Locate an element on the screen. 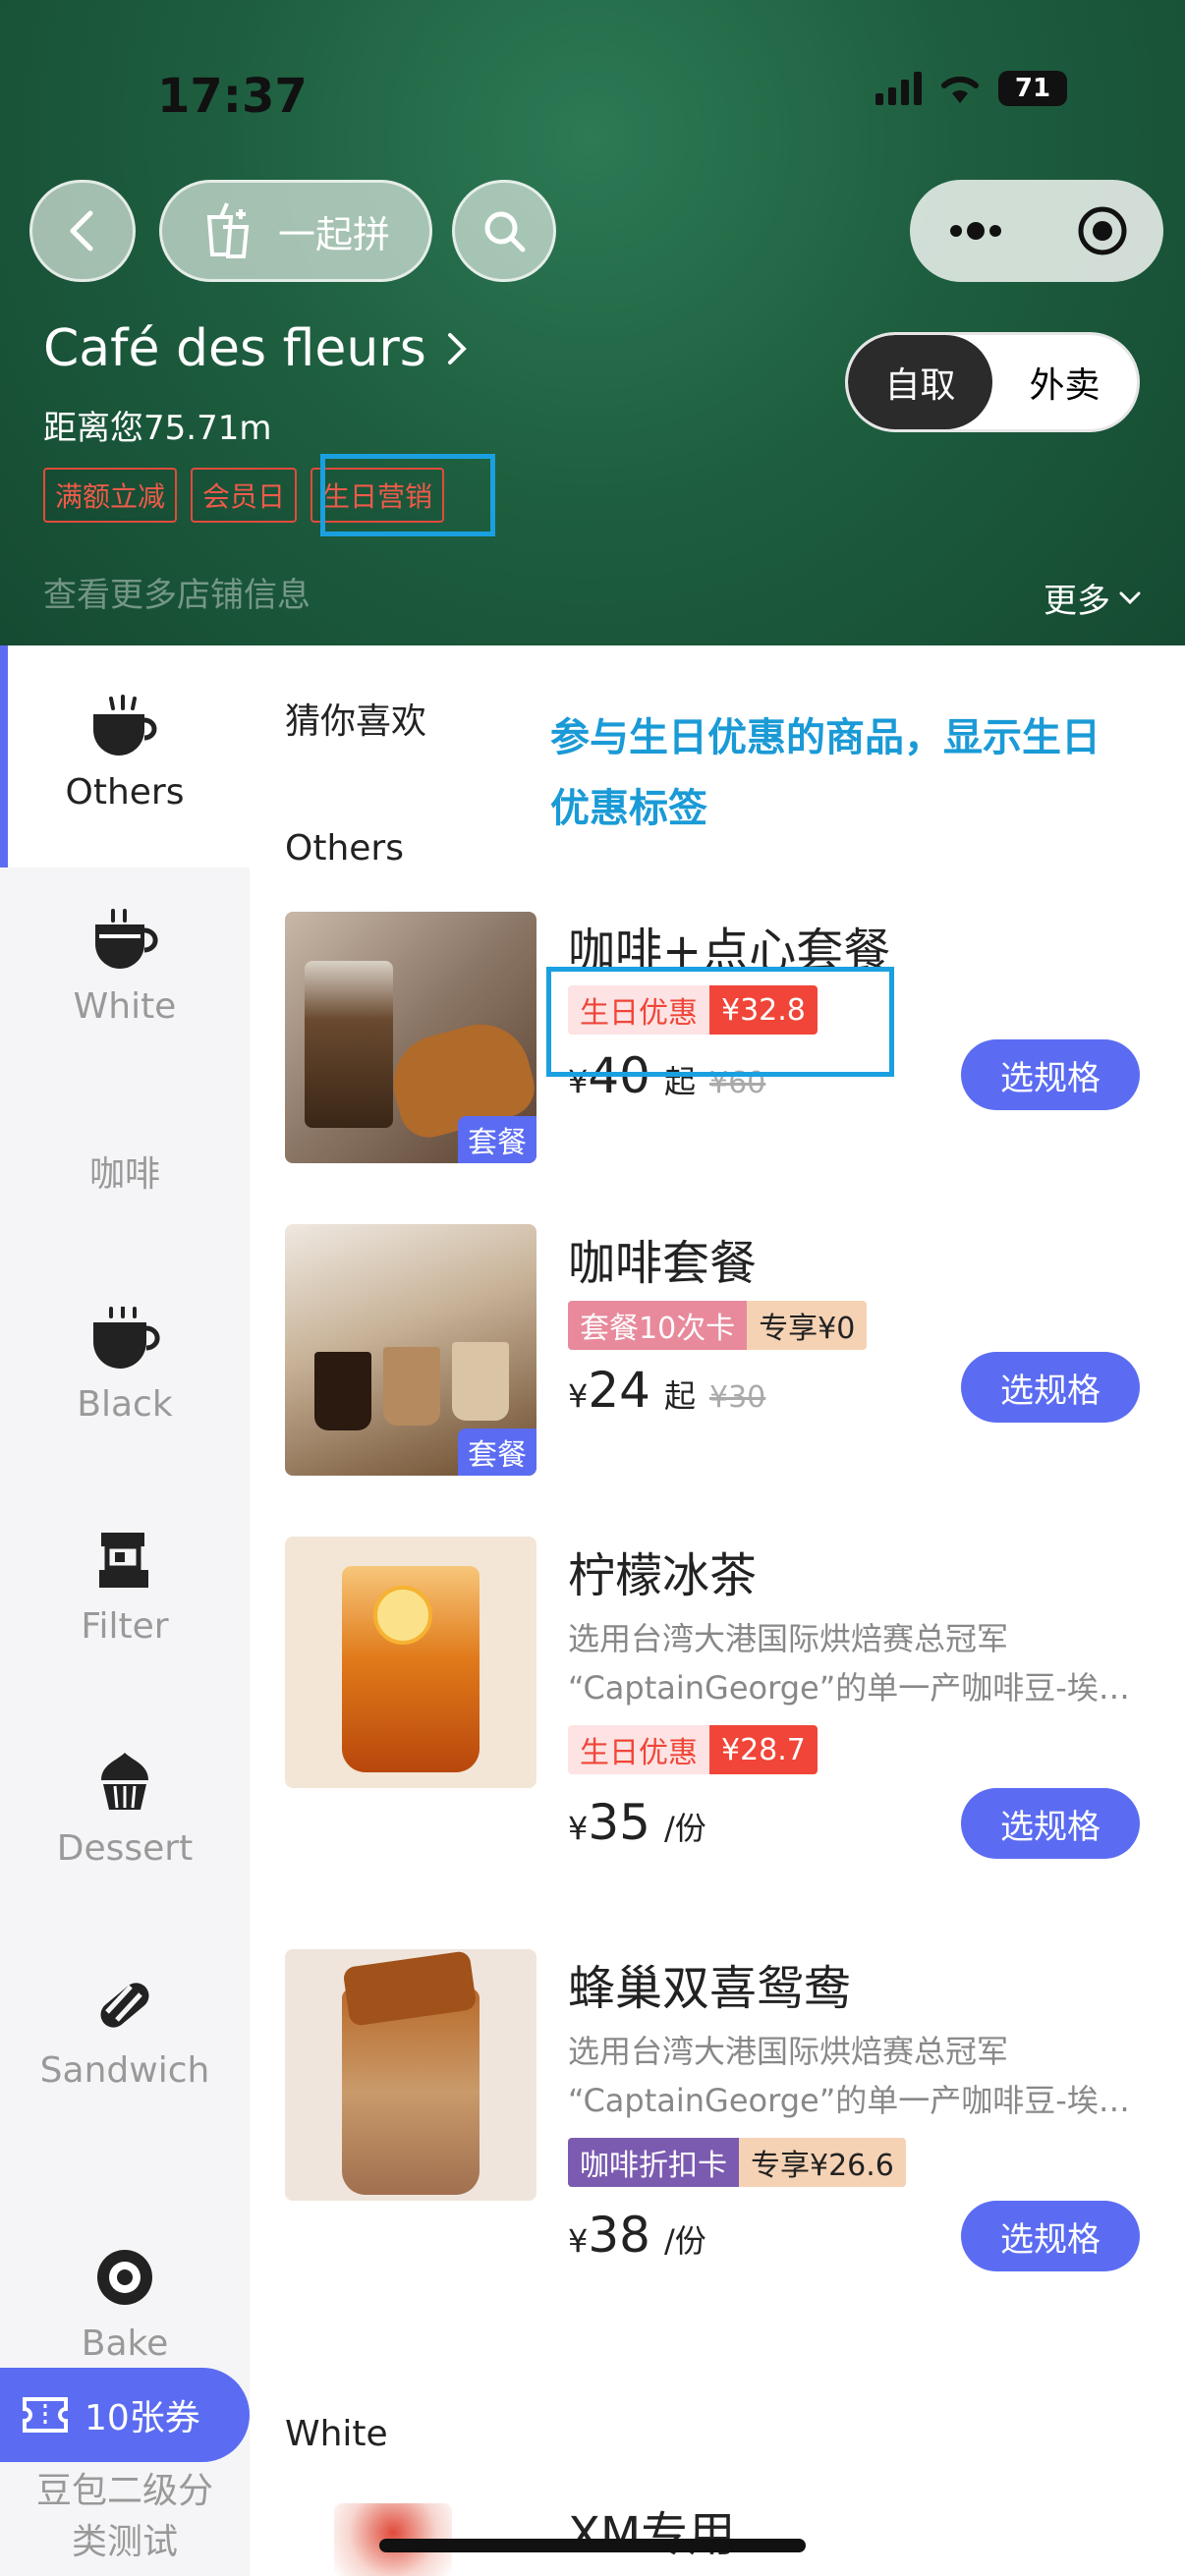 This screenshot has height=2576, width=1185. birthday-discount-badge: 生日优惠 ¥28.7 is located at coordinates (693, 1749).